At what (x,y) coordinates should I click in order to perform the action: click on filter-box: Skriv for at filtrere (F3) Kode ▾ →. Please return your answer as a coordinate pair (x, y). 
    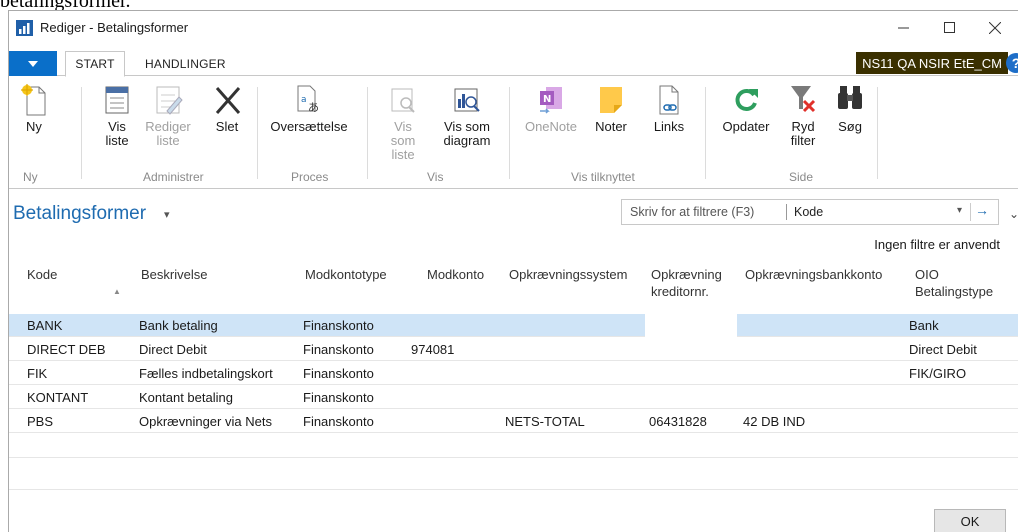
    Looking at the image, I should click on (810, 212).